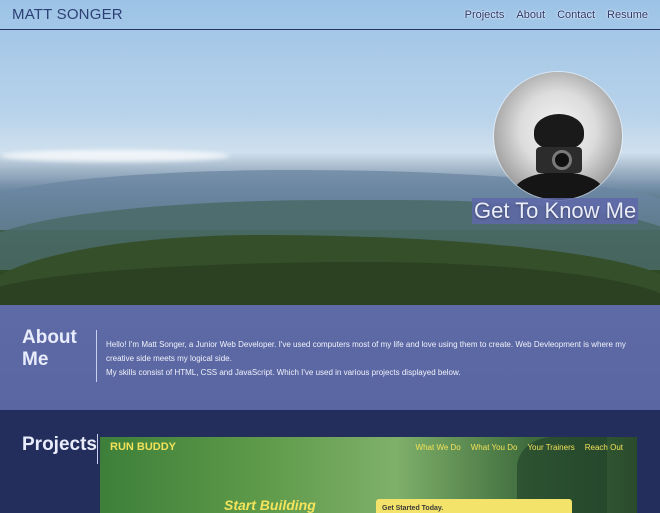  What do you see at coordinates (562, 160) in the screenshot?
I see `camera-lens` at bounding box center [562, 160].